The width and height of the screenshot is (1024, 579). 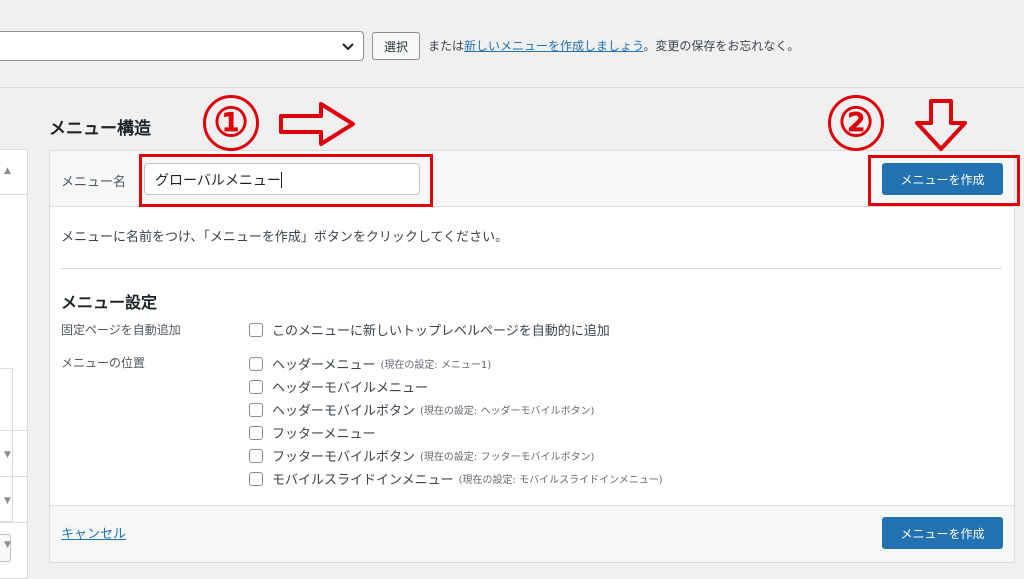 I want to click on section-divider, so click(x=531, y=268).